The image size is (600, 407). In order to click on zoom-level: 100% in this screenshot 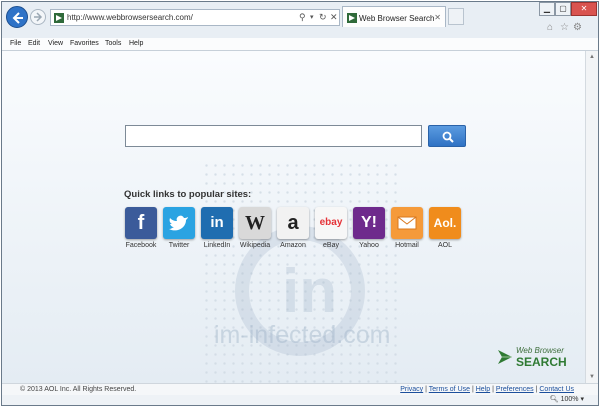, I will do `click(569, 399)`.